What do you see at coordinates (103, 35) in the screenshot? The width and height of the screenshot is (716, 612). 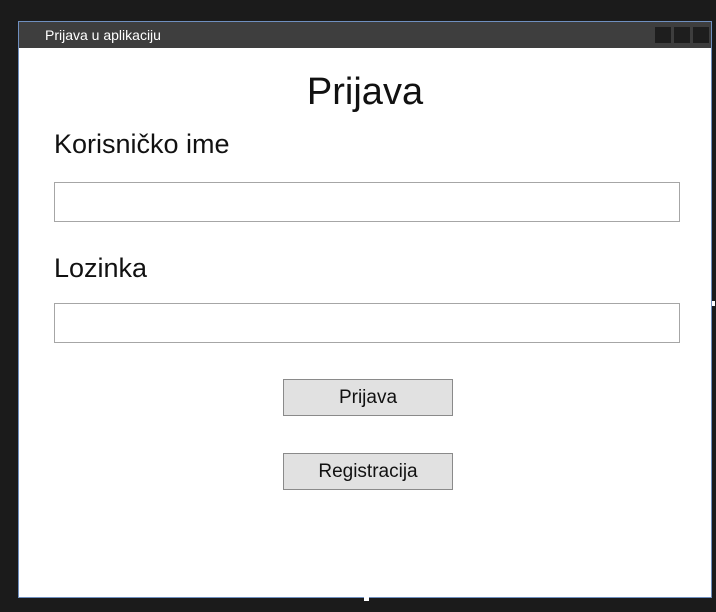 I see `window-title: Prijava u aplikaciju` at bounding box center [103, 35].